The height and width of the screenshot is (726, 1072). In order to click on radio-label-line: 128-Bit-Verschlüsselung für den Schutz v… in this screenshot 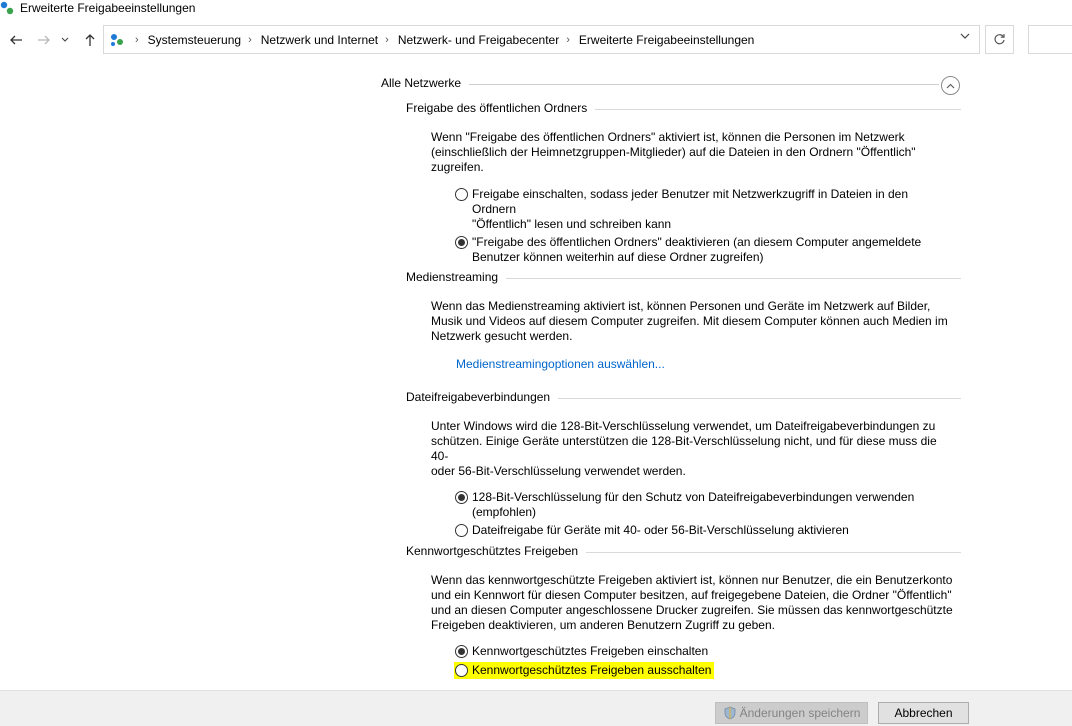, I will do `click(693, 497)`.